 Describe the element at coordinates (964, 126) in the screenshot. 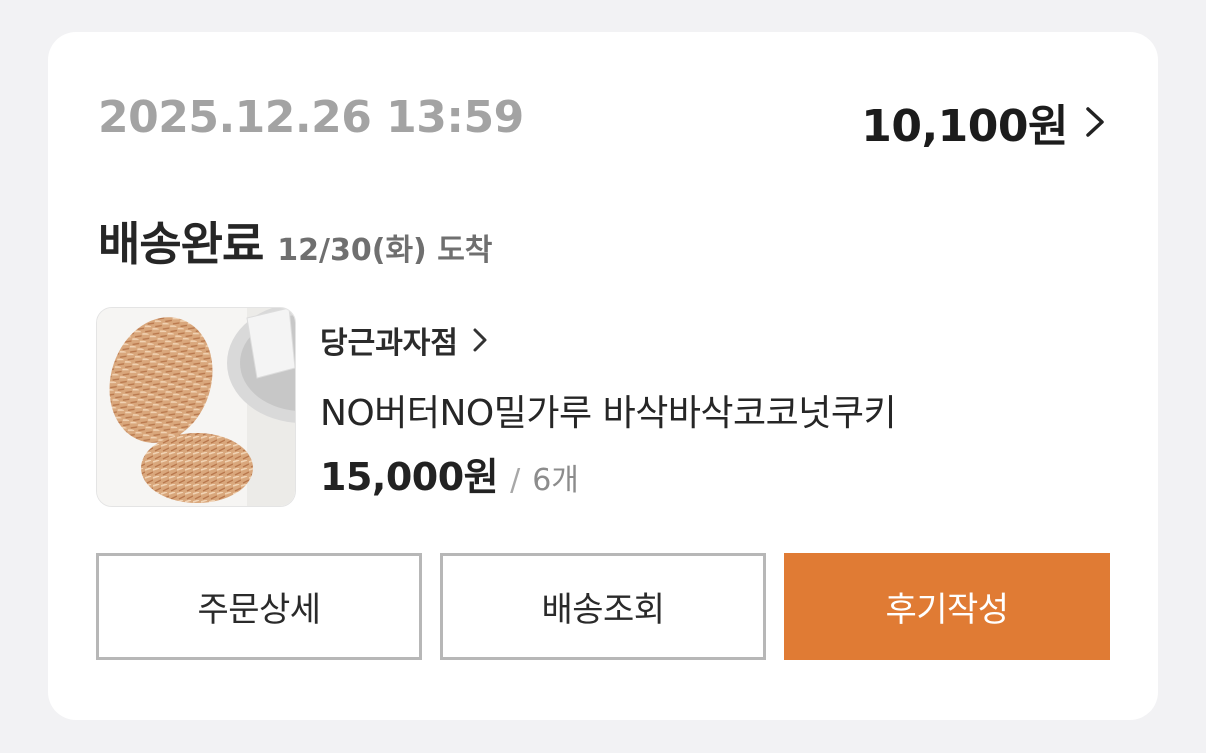

I see `order-total: 10,100원` at that location.